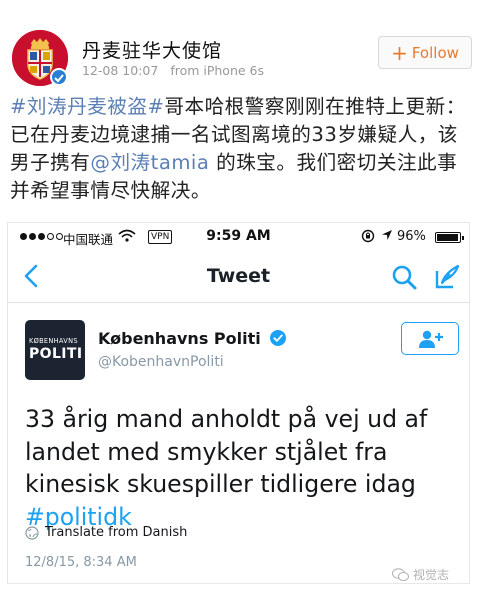 The width and height of the screenshot is (477, 589). What do you see at coordinates (56, 354) in the screenshot?
I see `avatar-text-bottom: POLITI` at bounding box center [56, 354].